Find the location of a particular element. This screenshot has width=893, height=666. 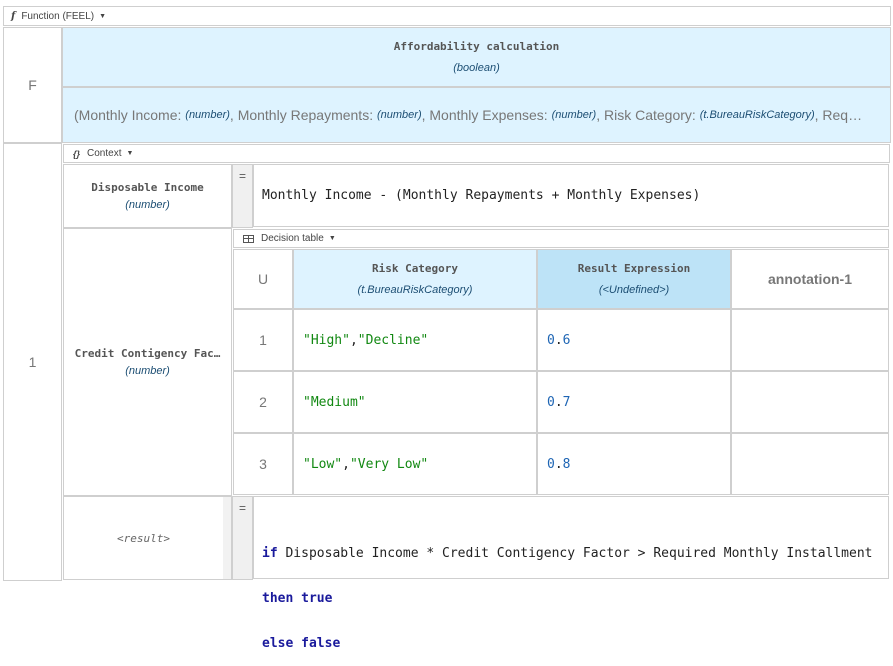

context-kind-selector: {} Context ▼ is located at coordinates (476, 153).